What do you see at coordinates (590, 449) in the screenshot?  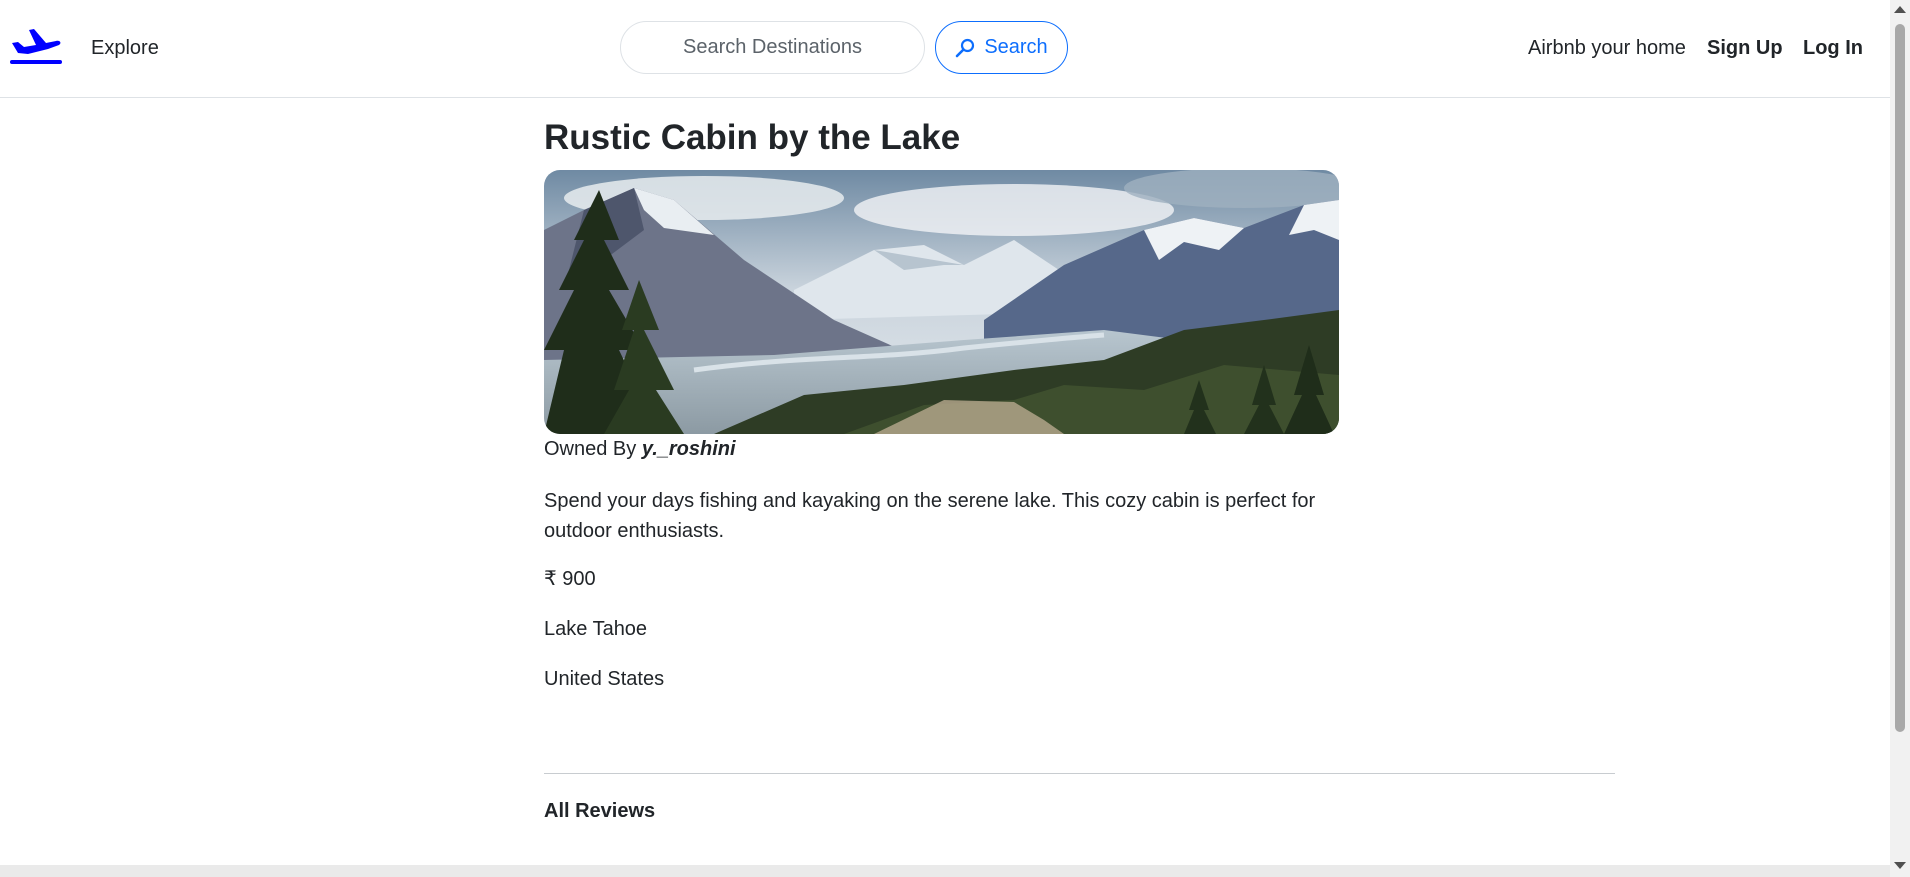 I see `owner-prefix: Owned By` at bounding box center [590, 449].